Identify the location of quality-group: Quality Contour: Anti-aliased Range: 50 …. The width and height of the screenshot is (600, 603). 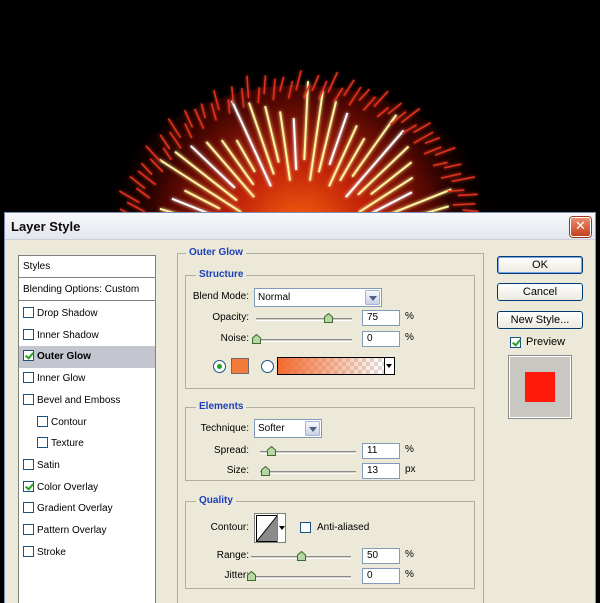
(330, 542).